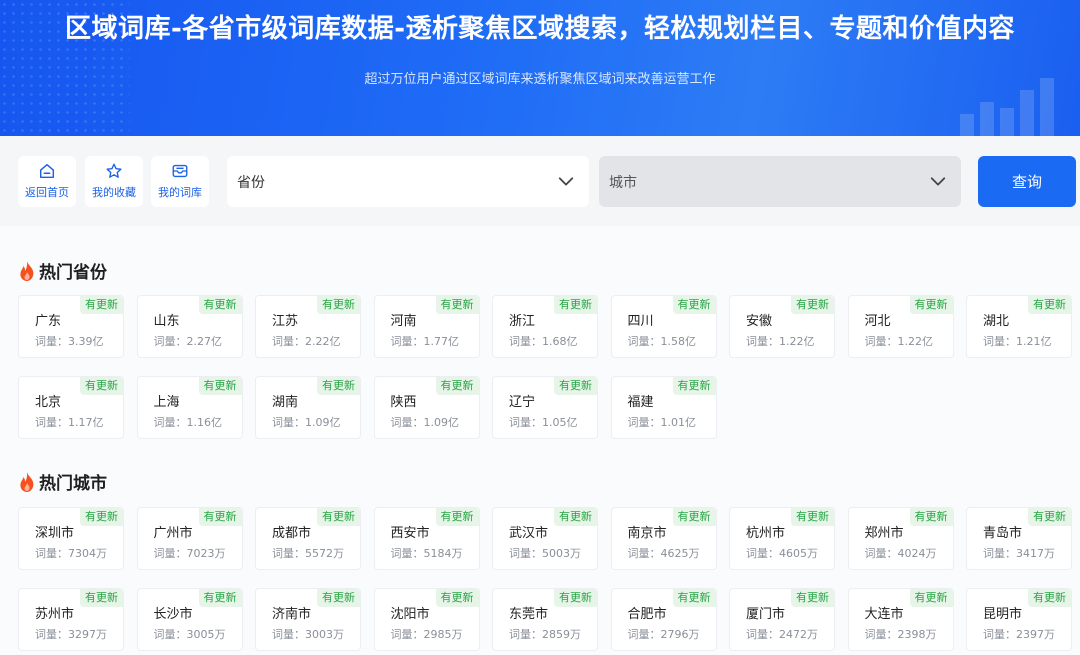 The image size is (1080, 655). I want to click on city-select-value: 城市, so click(623, 182).